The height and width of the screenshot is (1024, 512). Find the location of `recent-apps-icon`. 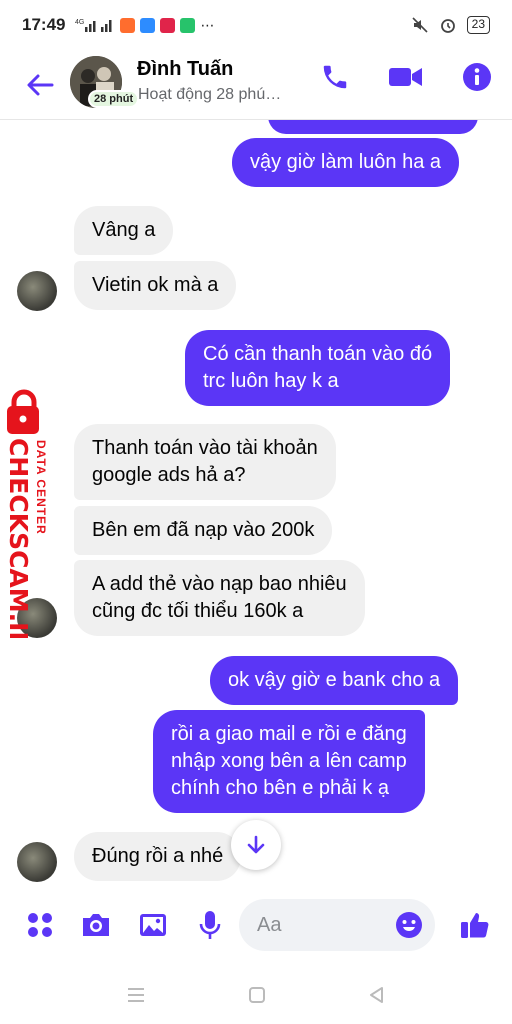

recent-apps-icon is located at coordinates (136, 995).